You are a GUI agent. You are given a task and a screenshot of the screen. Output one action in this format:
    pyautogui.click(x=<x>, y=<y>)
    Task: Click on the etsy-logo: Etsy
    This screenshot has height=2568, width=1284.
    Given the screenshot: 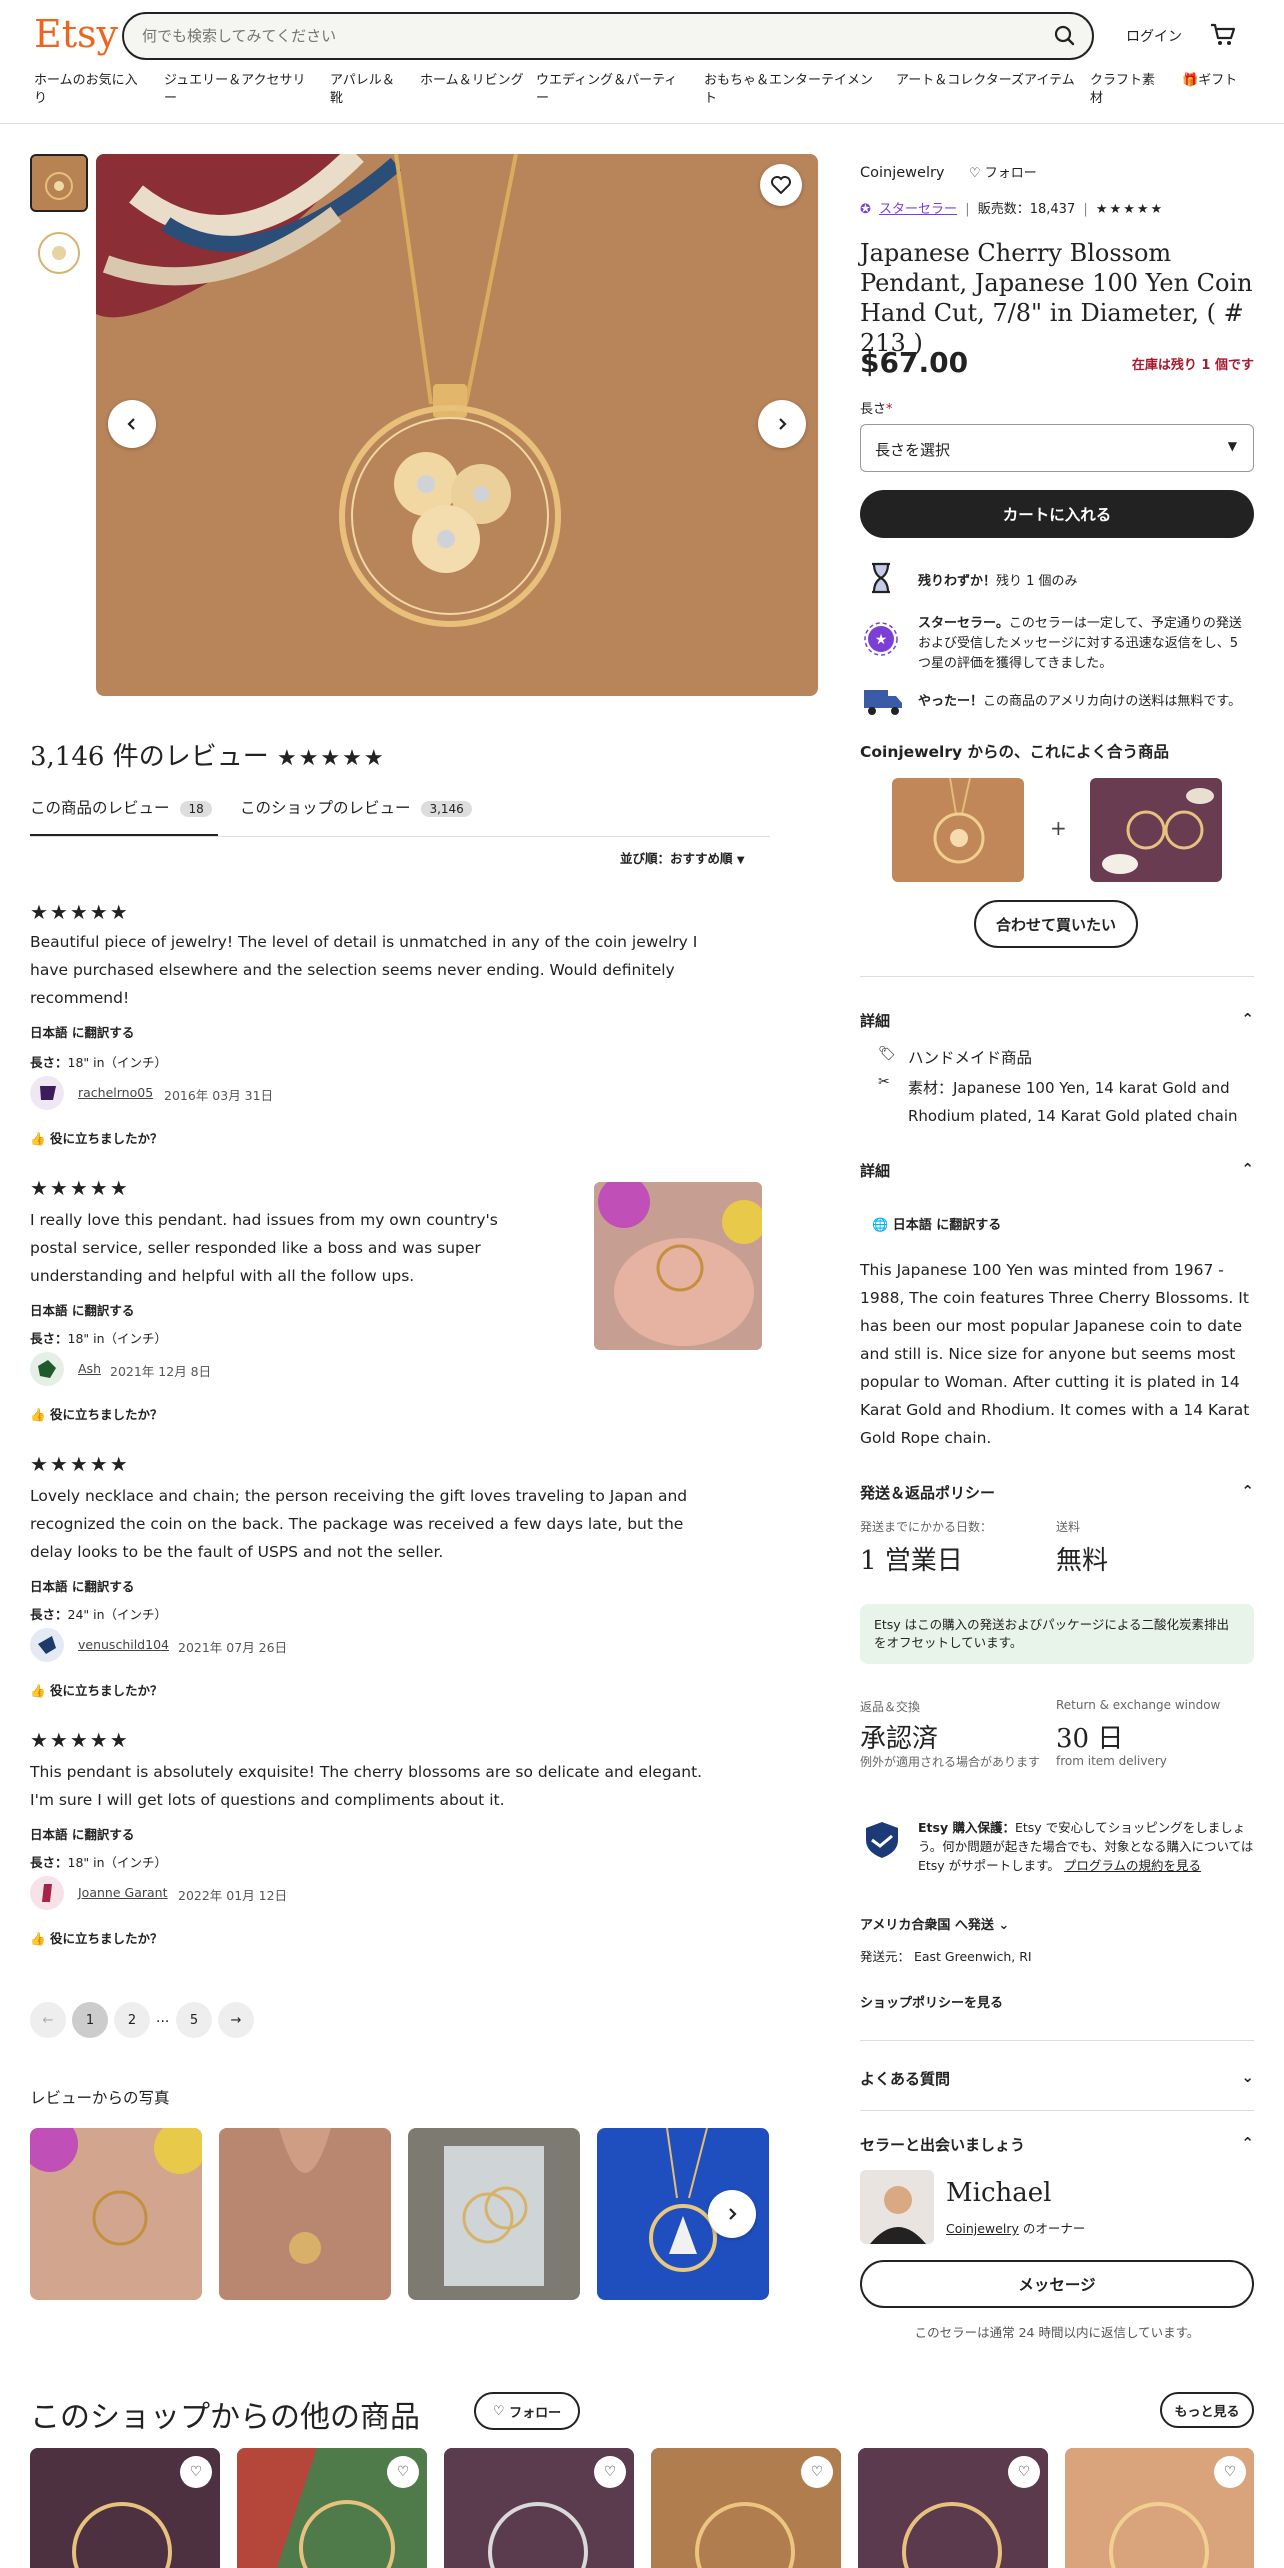 What is the action you would take?
    pyautogui.click(x=76, y=34)
    